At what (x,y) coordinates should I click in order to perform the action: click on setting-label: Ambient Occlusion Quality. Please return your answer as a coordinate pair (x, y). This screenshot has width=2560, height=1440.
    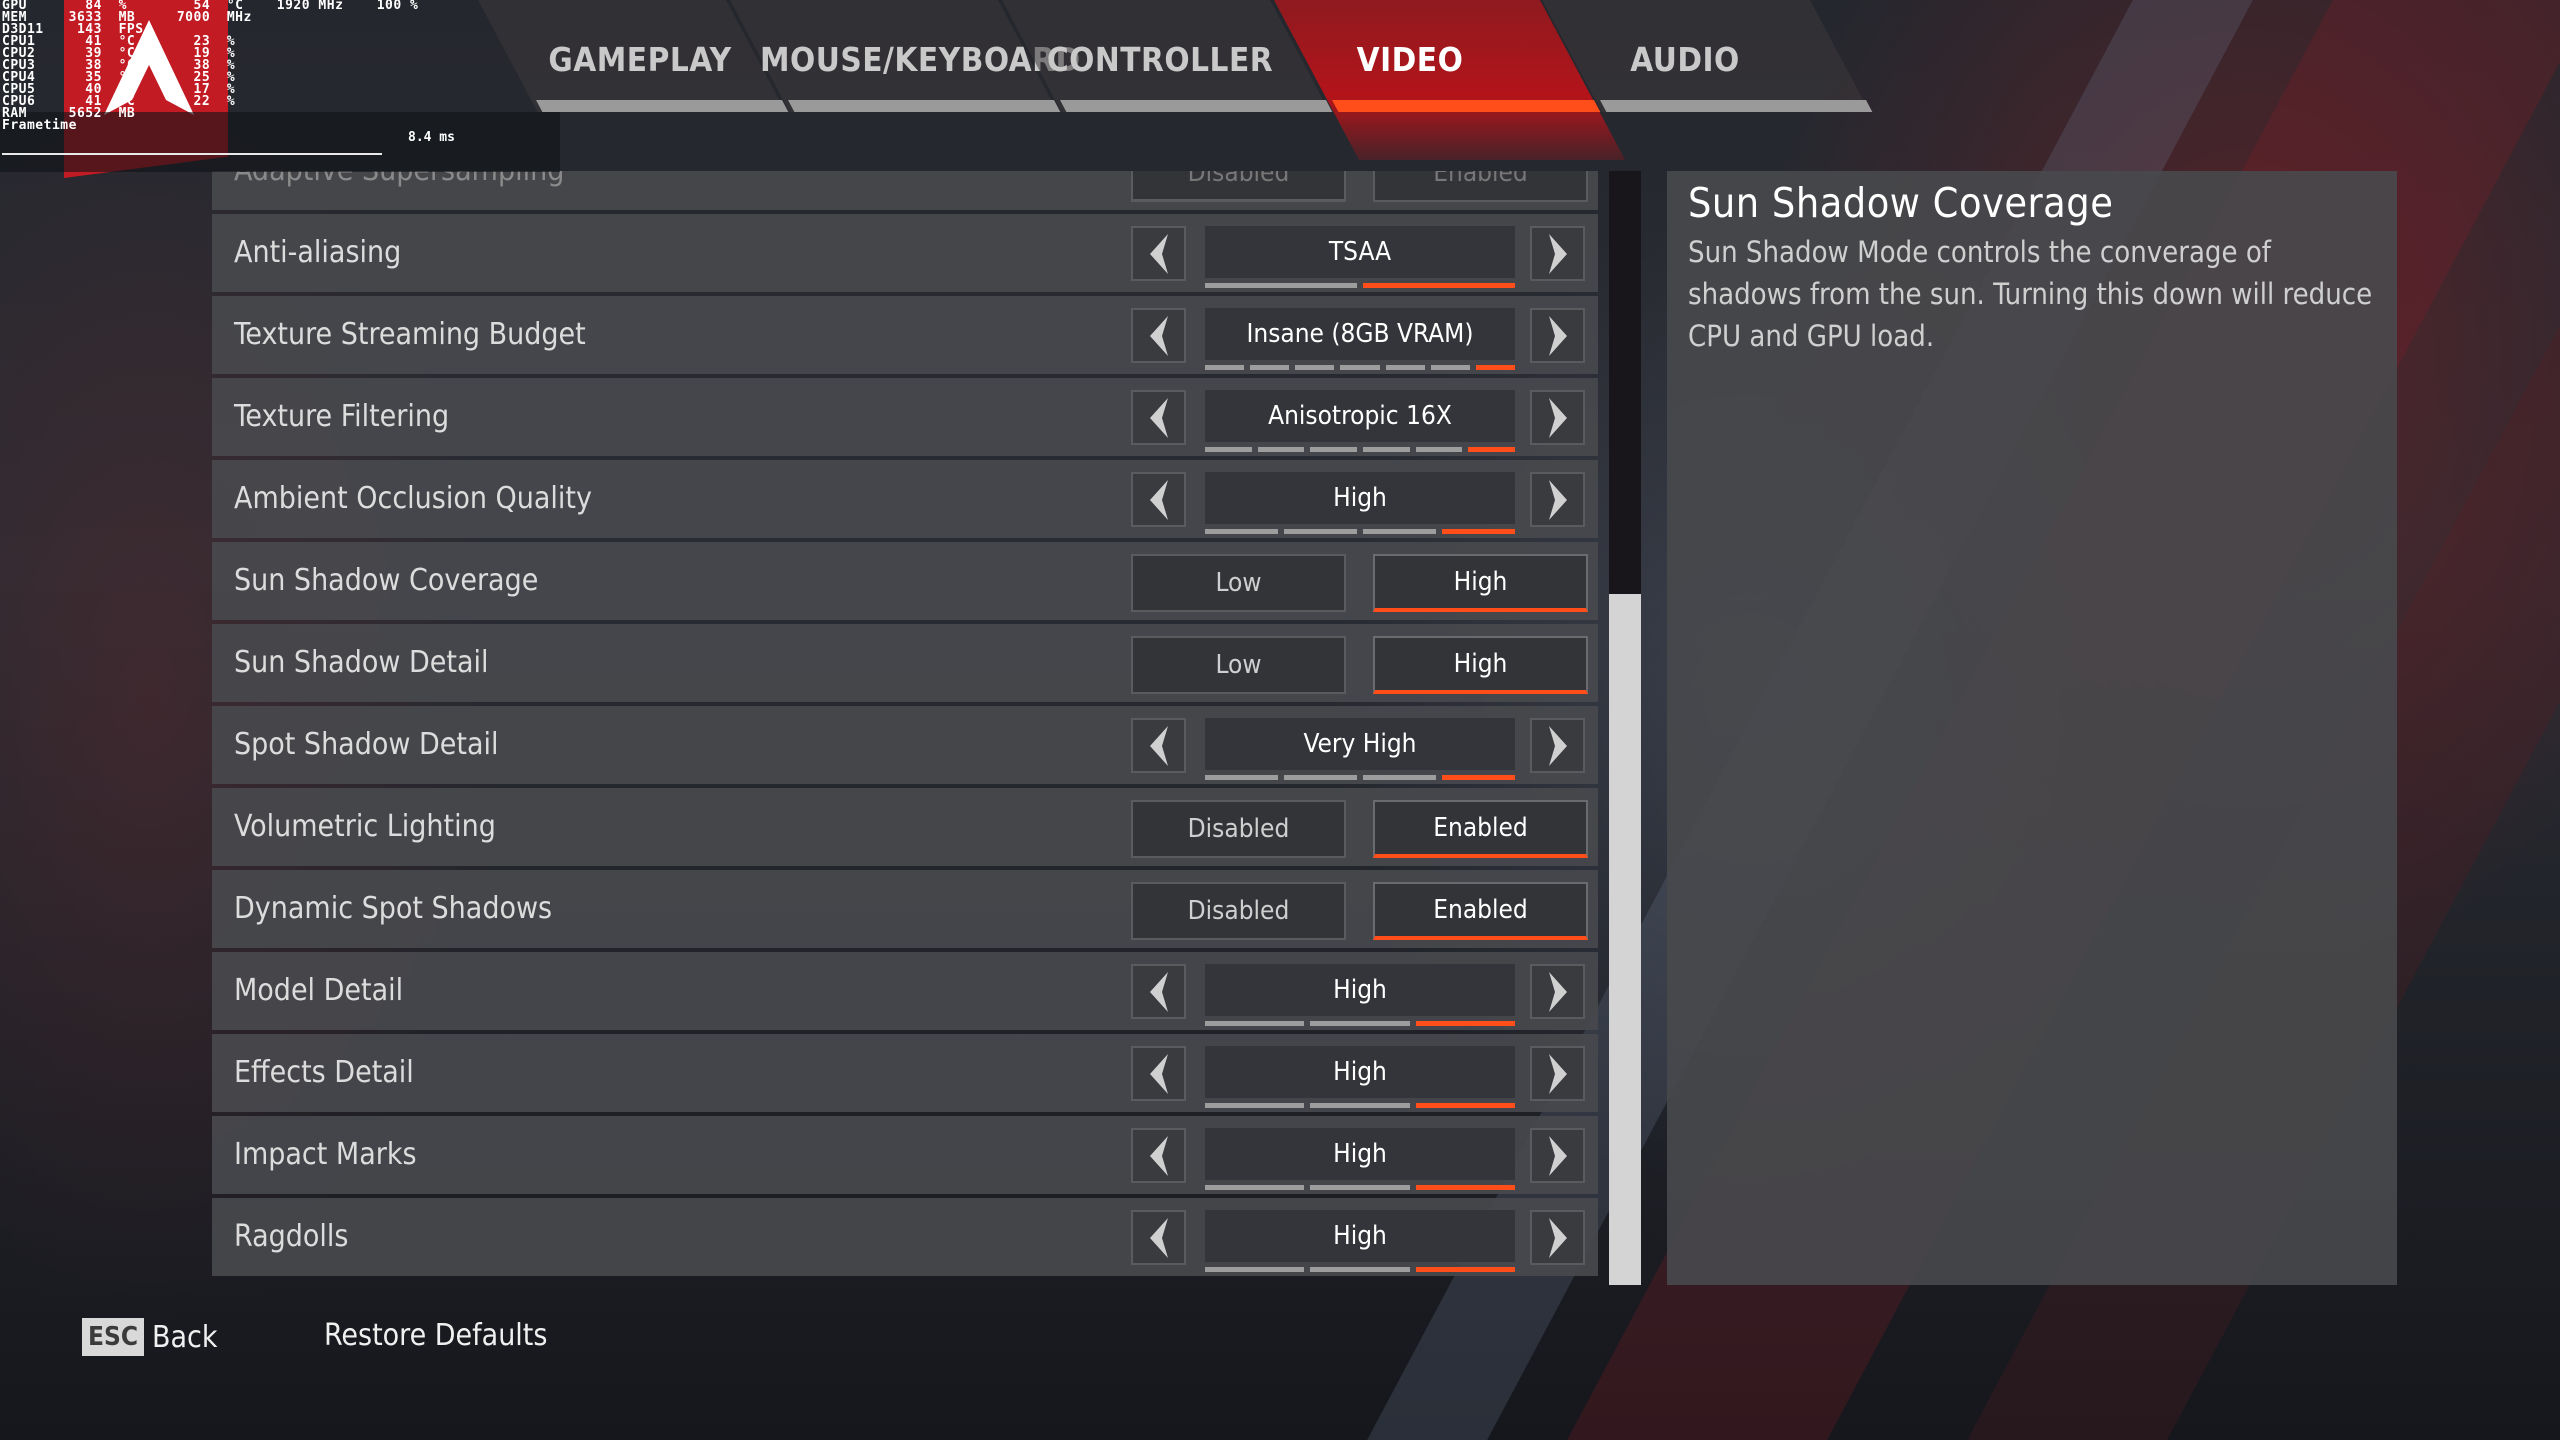
    Looking at the image, I should click on (413, 498).